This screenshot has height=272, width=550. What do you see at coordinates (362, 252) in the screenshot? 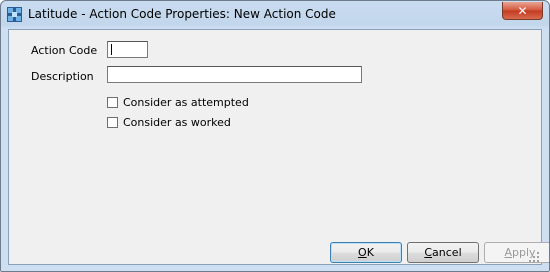
I see `ok-mnemonic: O` at bounding box center [362, 252].